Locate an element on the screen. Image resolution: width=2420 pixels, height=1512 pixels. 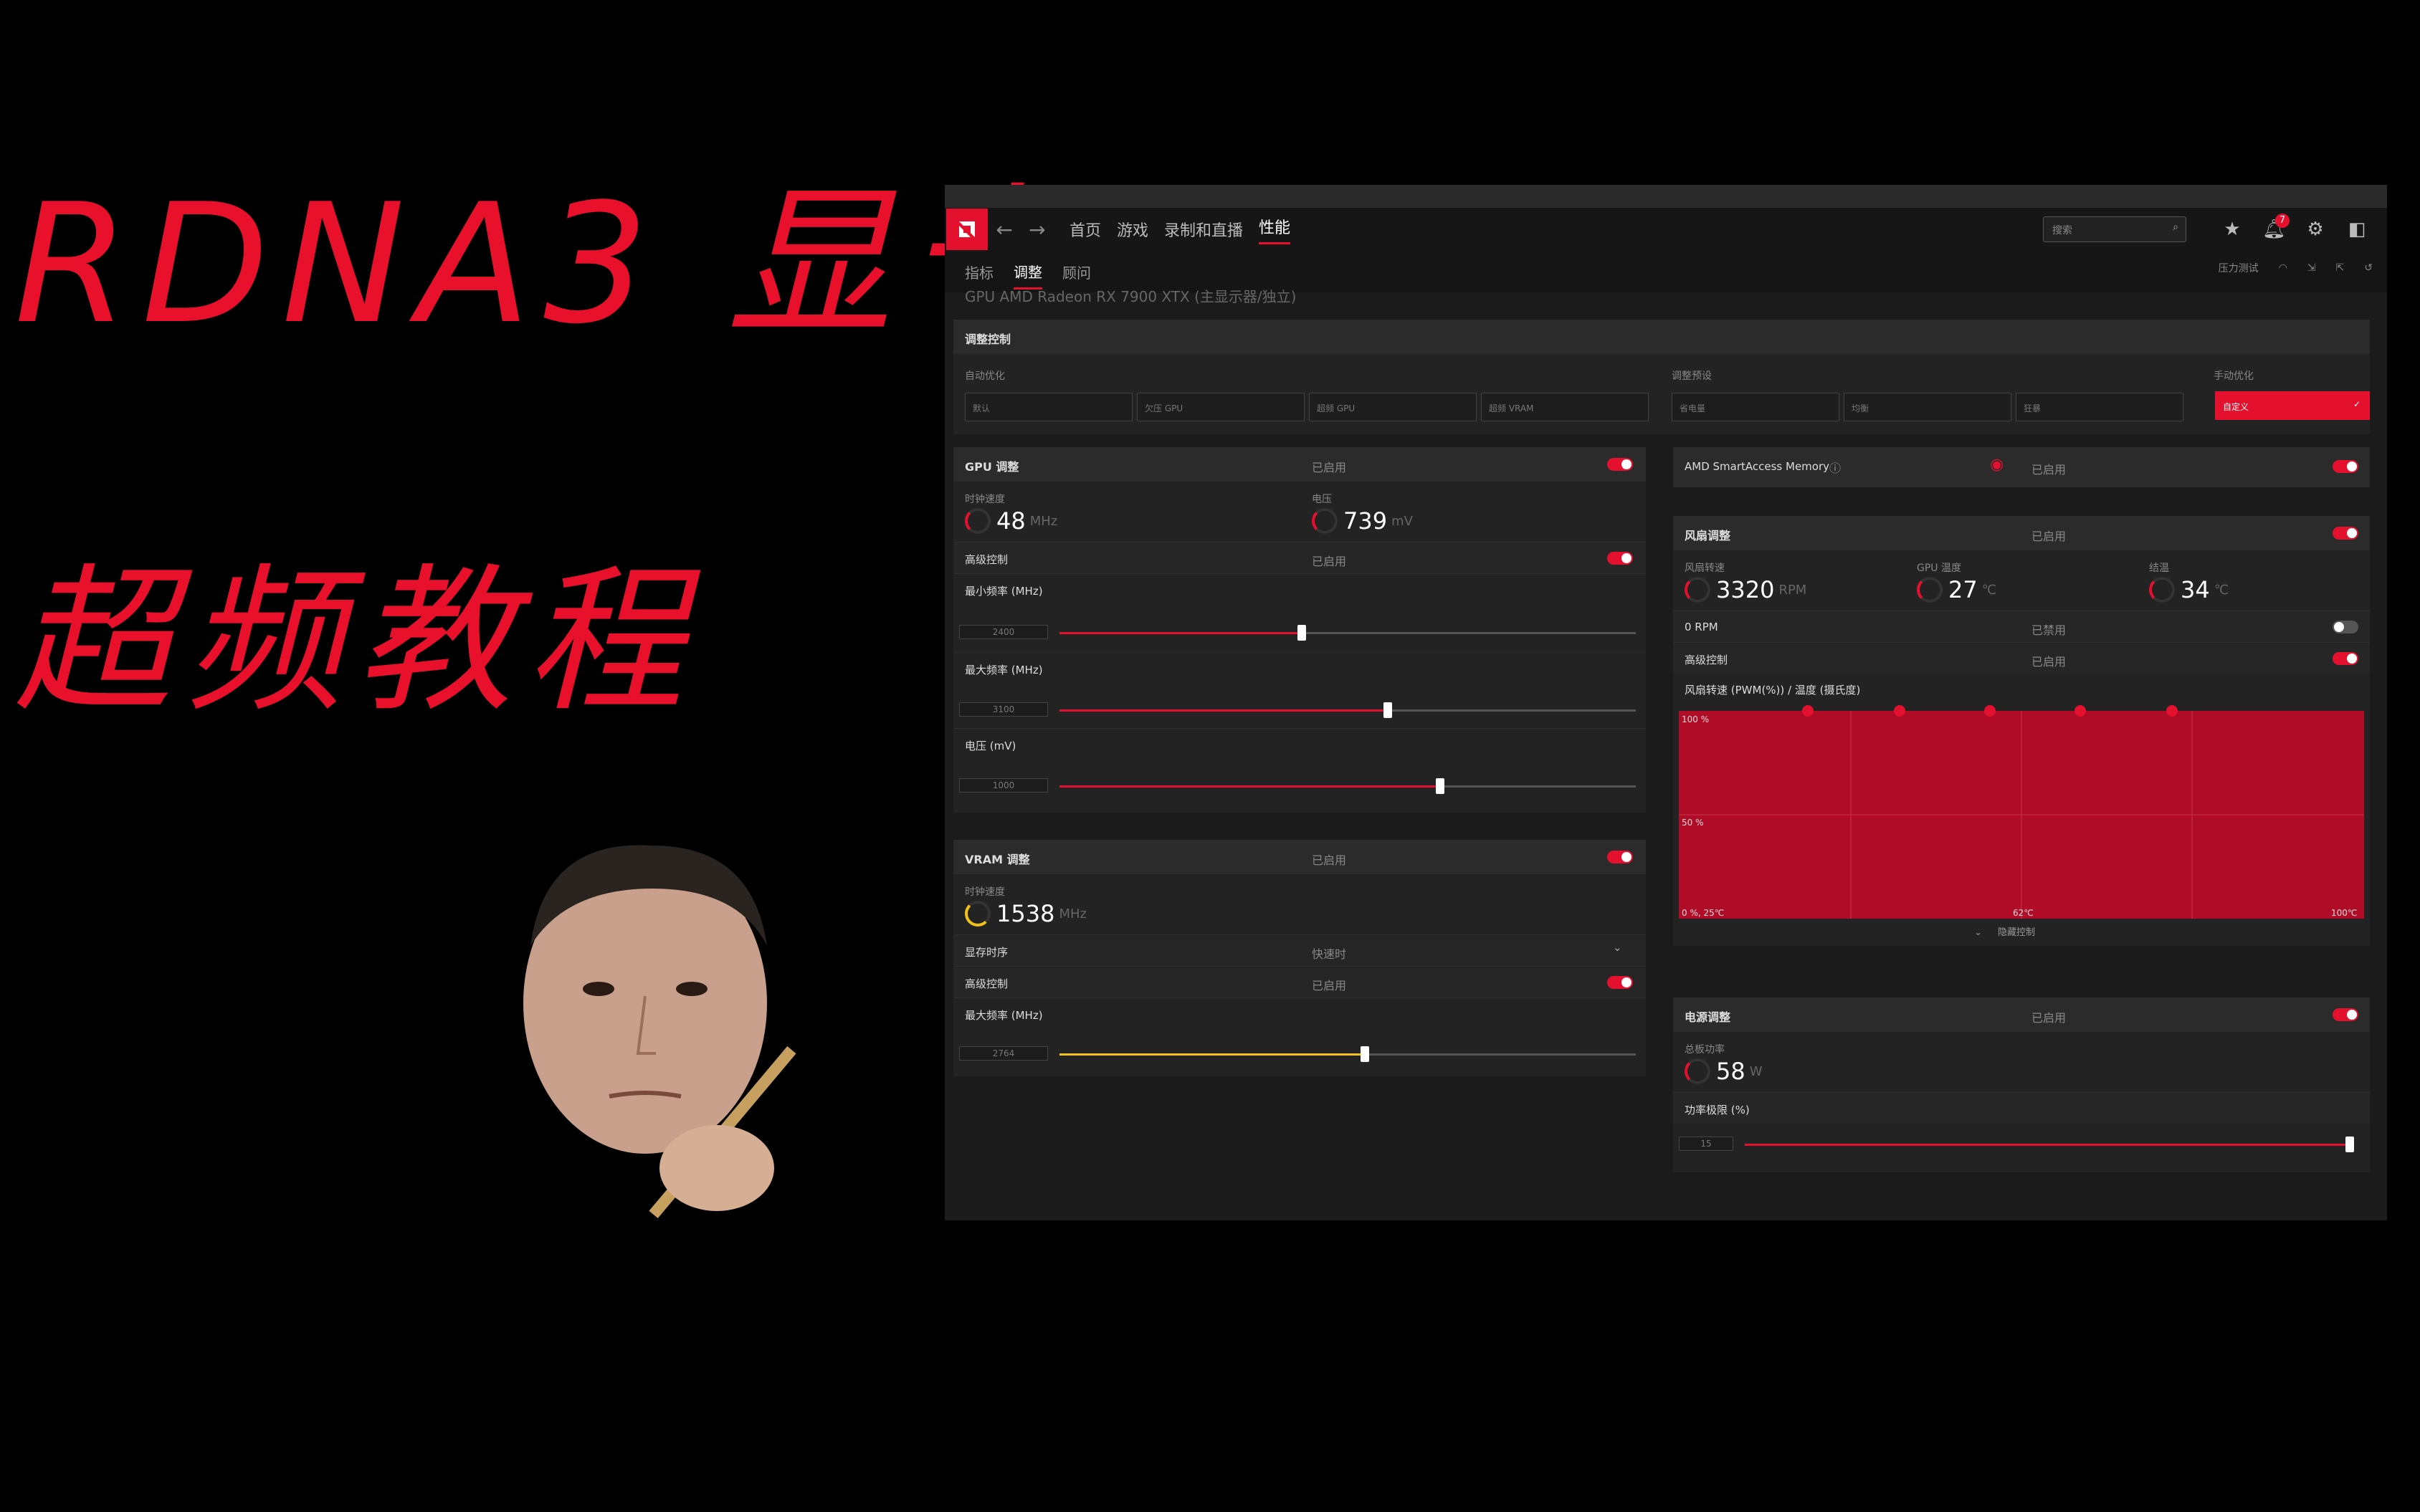
reset-icon: ↺ is located at coordinates (2368, 268).